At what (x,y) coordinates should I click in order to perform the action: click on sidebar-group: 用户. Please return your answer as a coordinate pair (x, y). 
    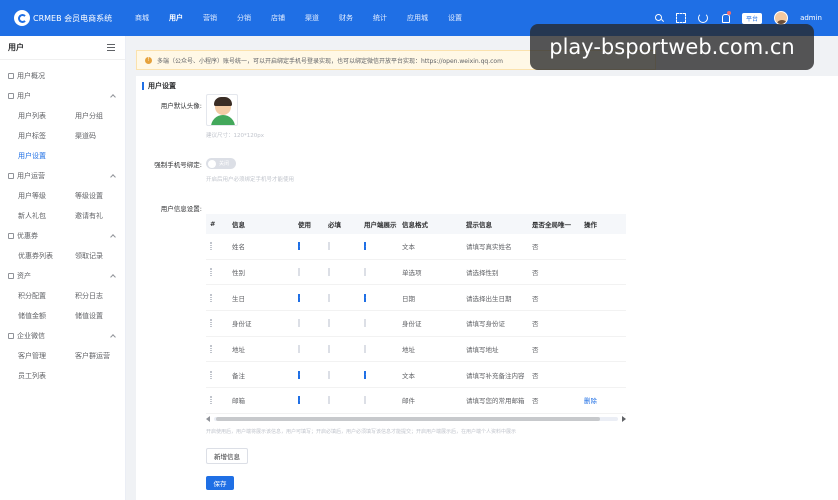
    Looking at the image, I should click on (62, 96).